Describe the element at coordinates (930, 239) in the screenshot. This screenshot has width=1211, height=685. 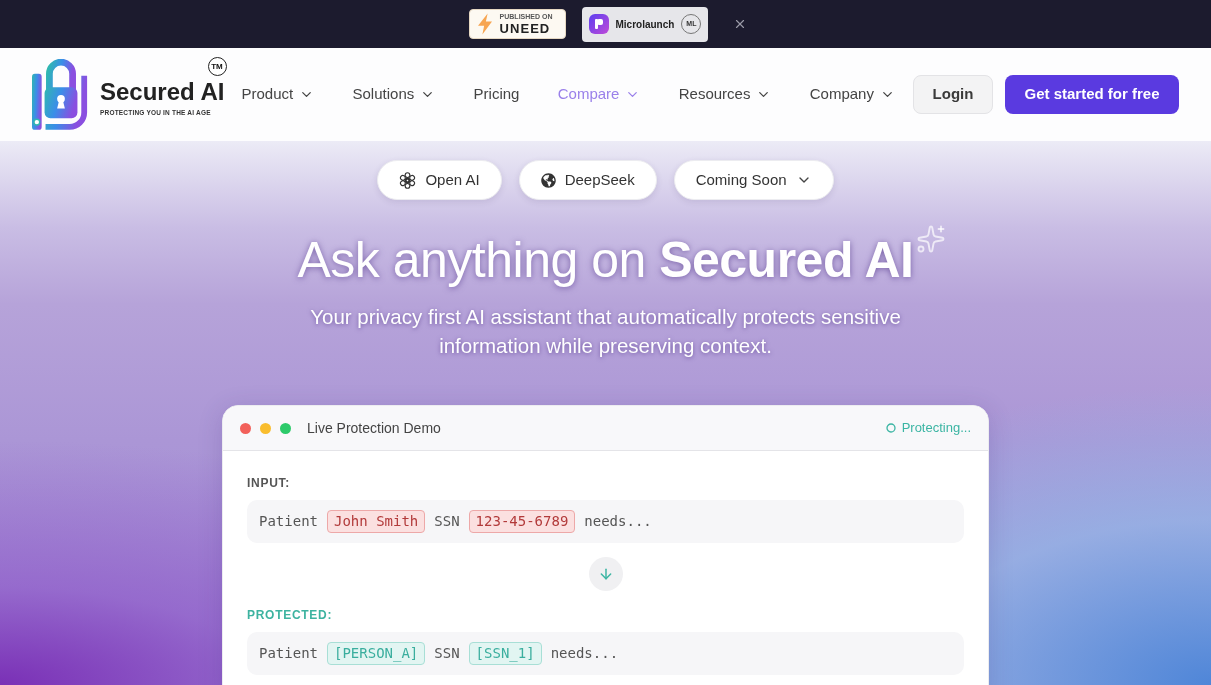
I see `sparkles-icon` at that location.